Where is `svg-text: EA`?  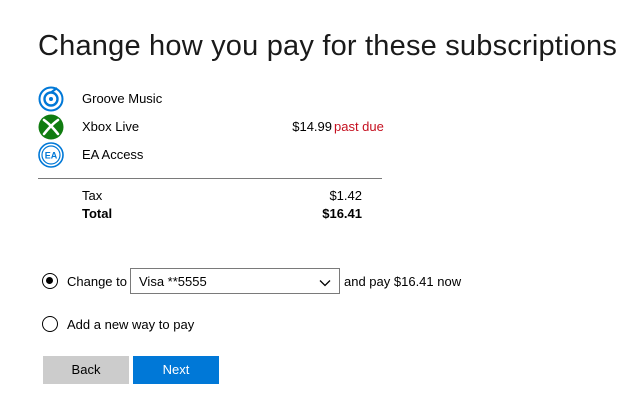
svg-text: EA is located at coordinates (51, 156).